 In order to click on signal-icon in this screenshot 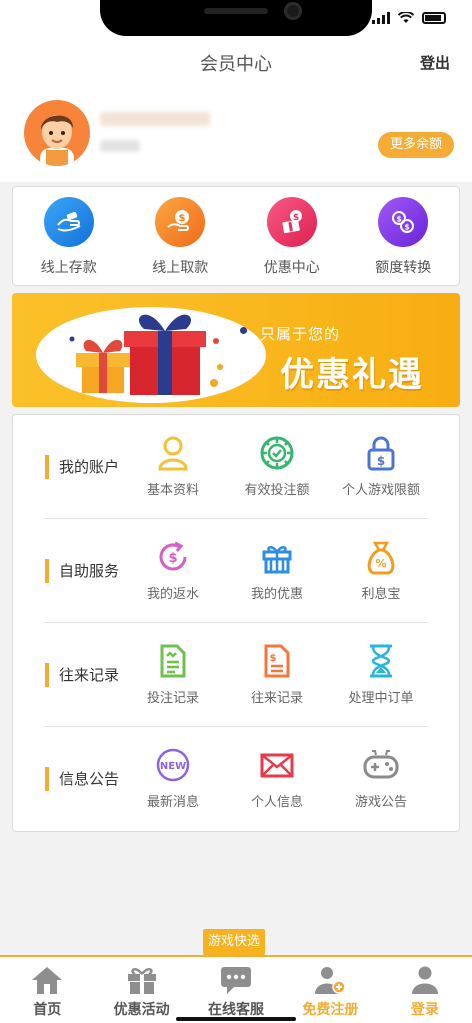, I will do `click(381, 18)`.